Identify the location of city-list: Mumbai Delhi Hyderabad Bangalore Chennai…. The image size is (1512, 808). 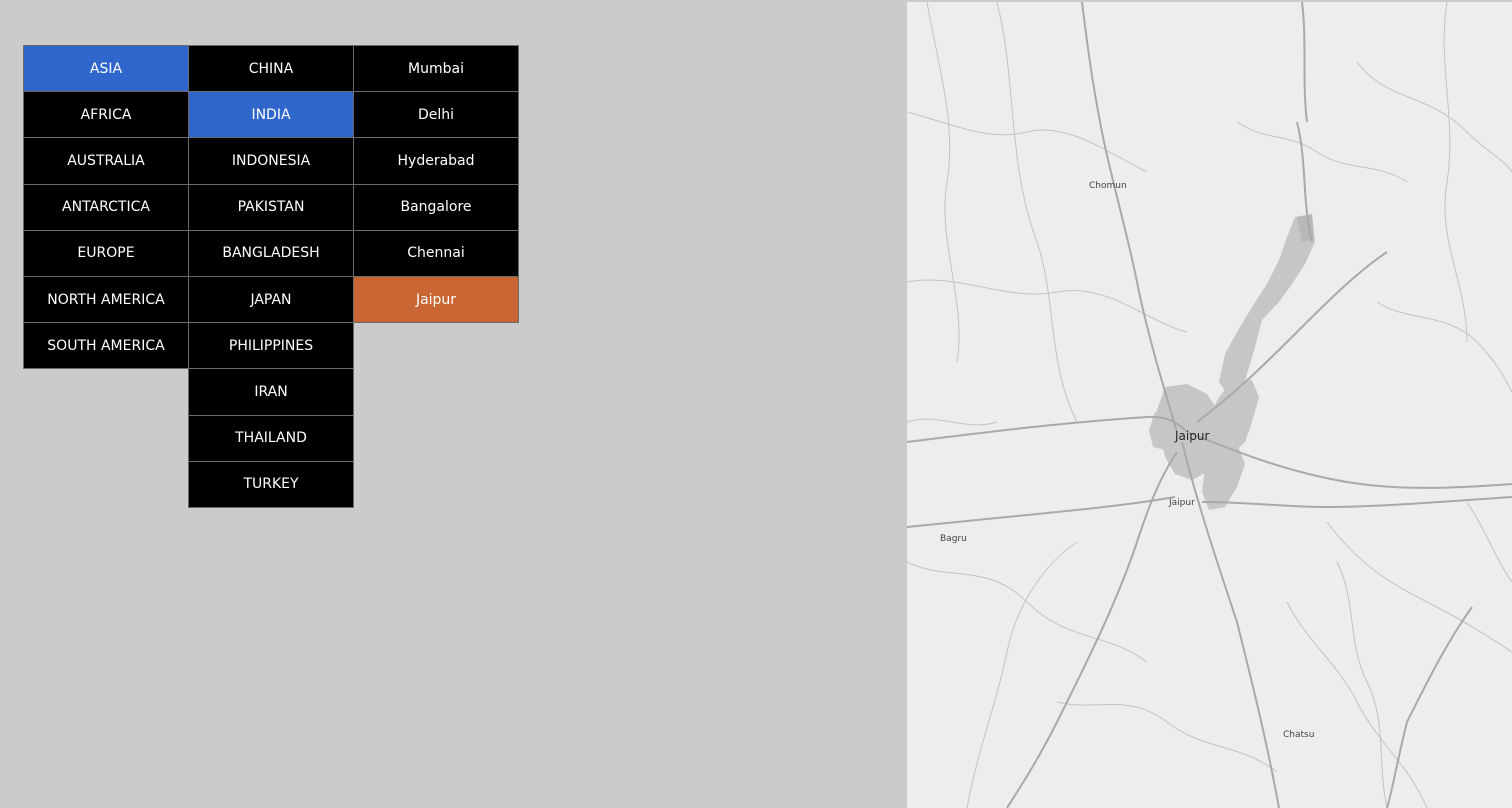
(436, 184).